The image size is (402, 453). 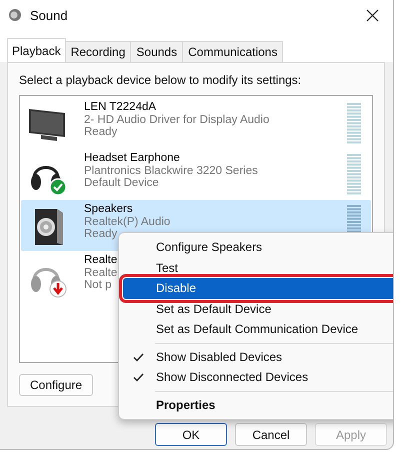 I want to click on device-name: LEN T2224dA, so click(x=120, y=107).